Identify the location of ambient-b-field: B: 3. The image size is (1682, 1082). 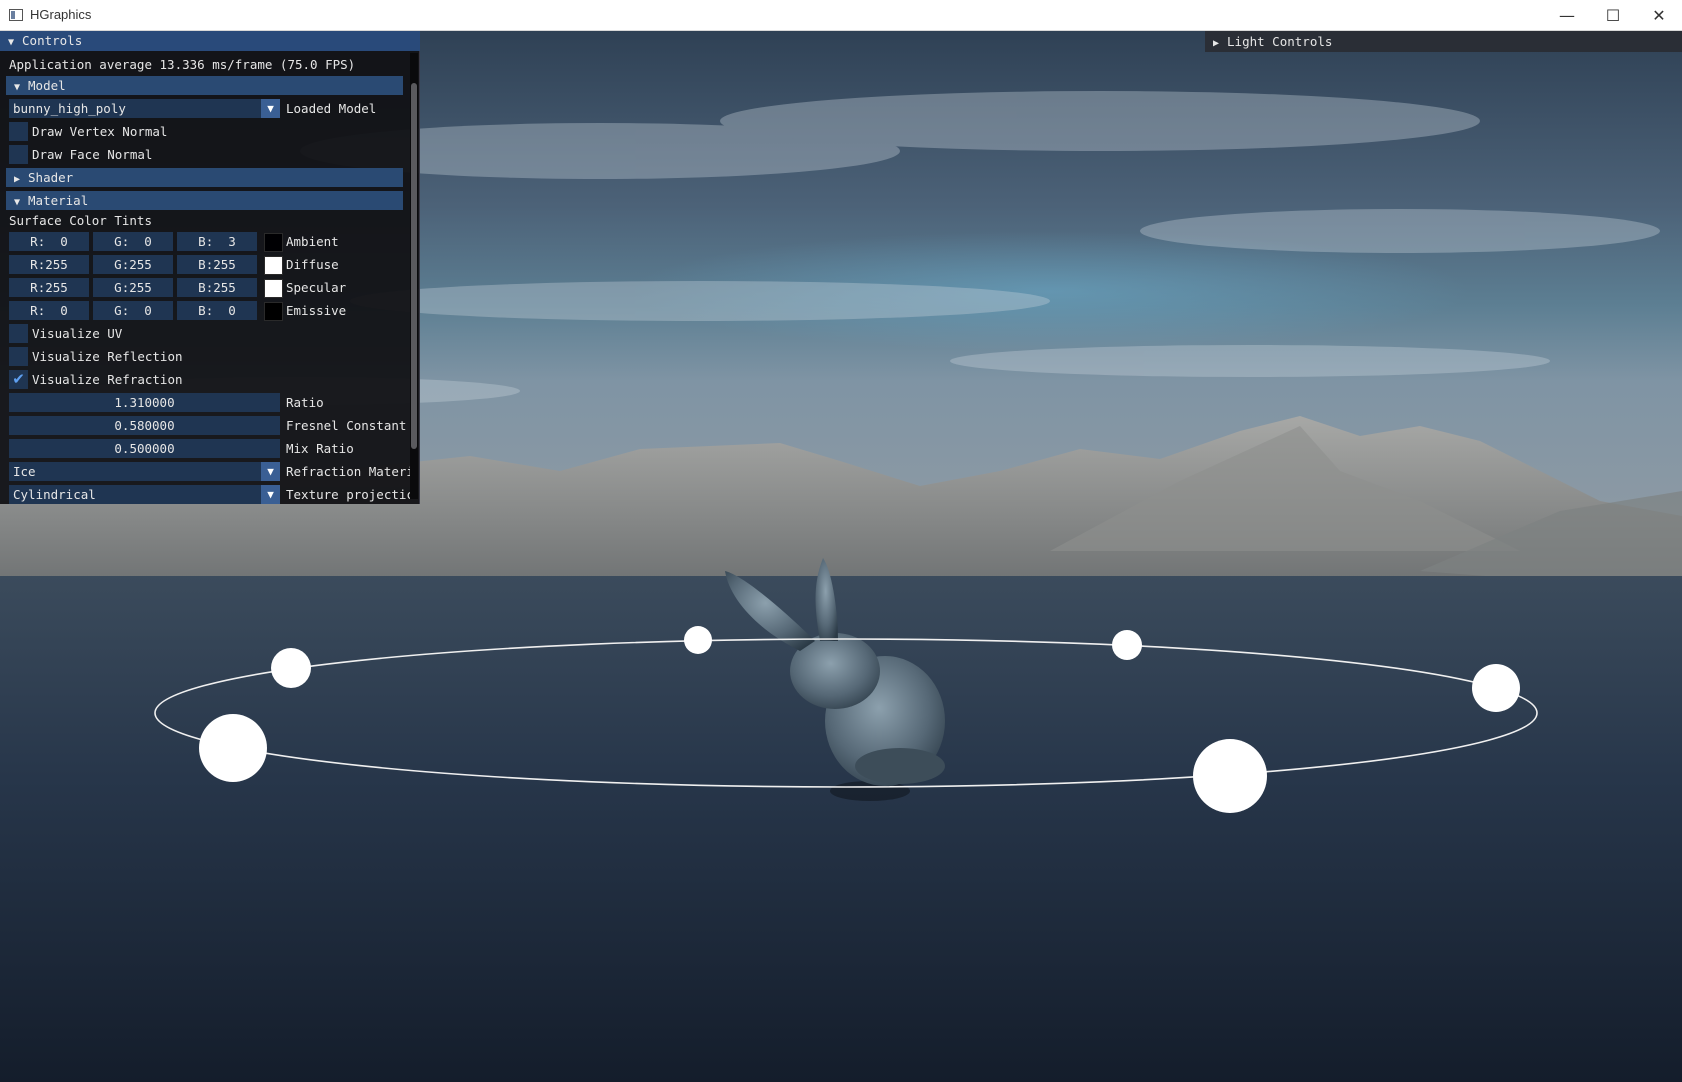
(217, 241).